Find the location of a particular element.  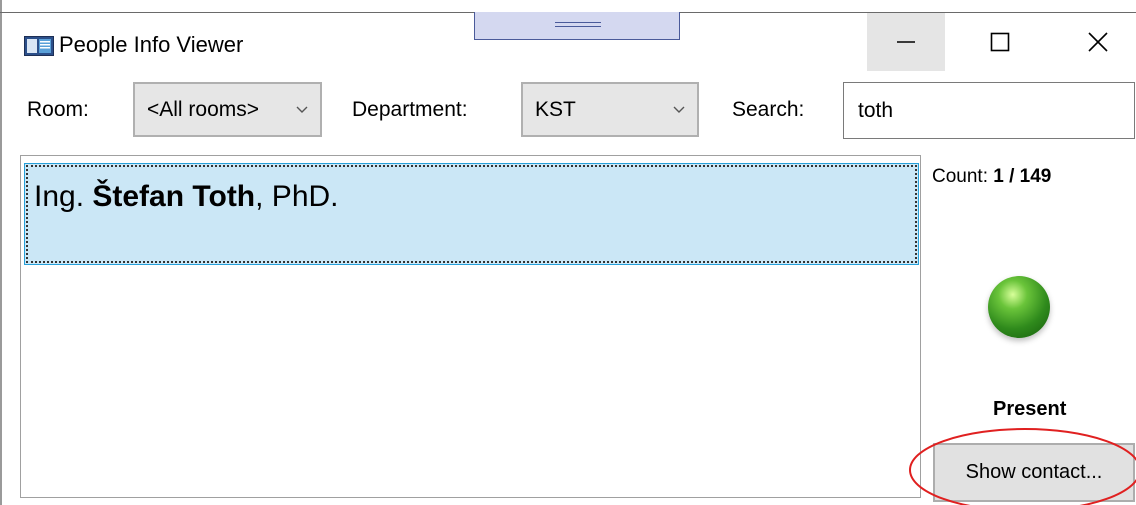

drag-handle is located at coordinates (577, 26).